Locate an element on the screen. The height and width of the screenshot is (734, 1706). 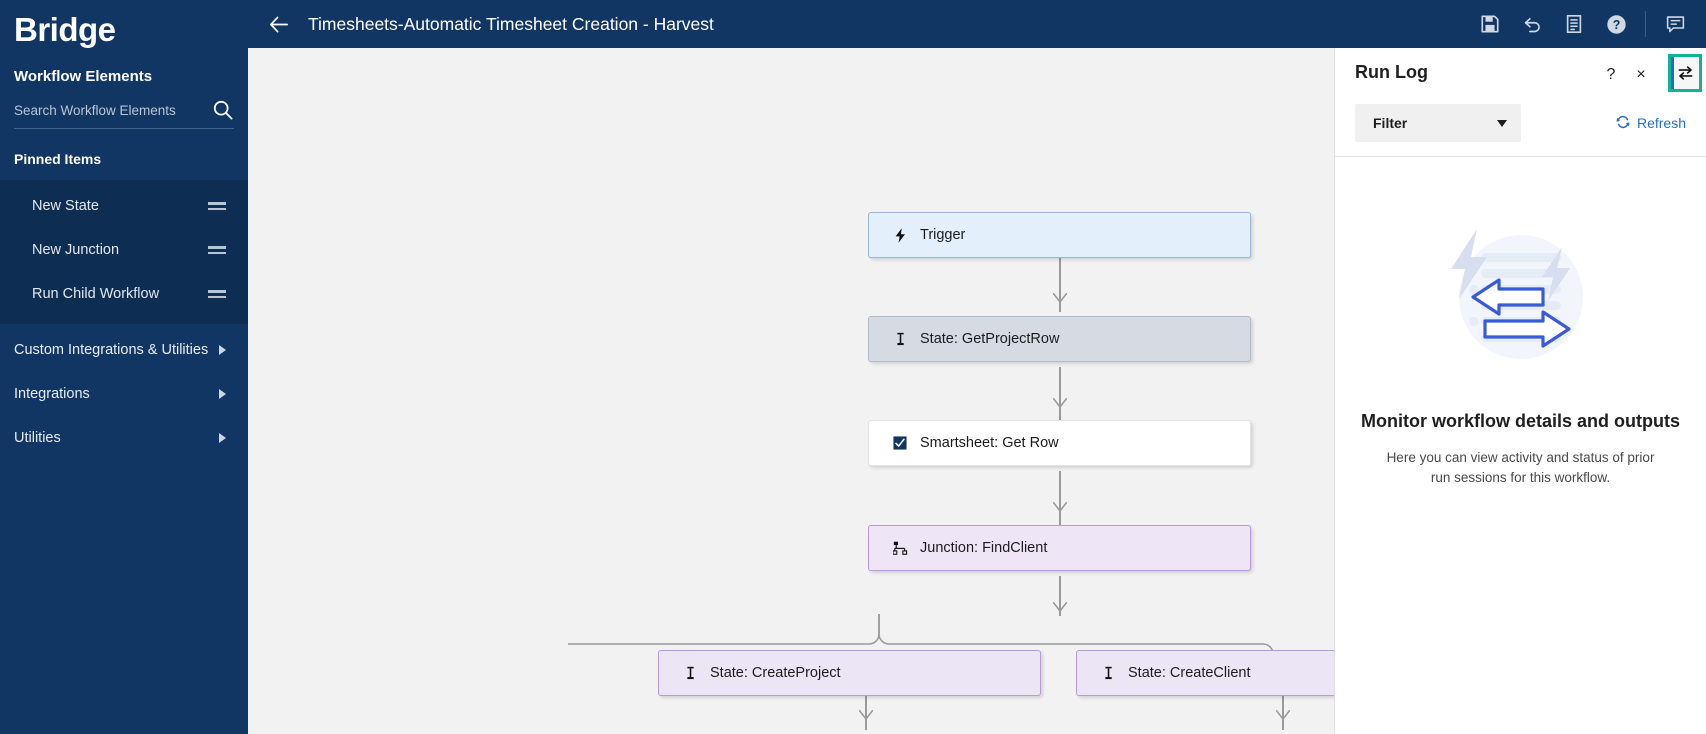
run-log-toolbar: Filter Refresh is located at coordinates (1520, 126).